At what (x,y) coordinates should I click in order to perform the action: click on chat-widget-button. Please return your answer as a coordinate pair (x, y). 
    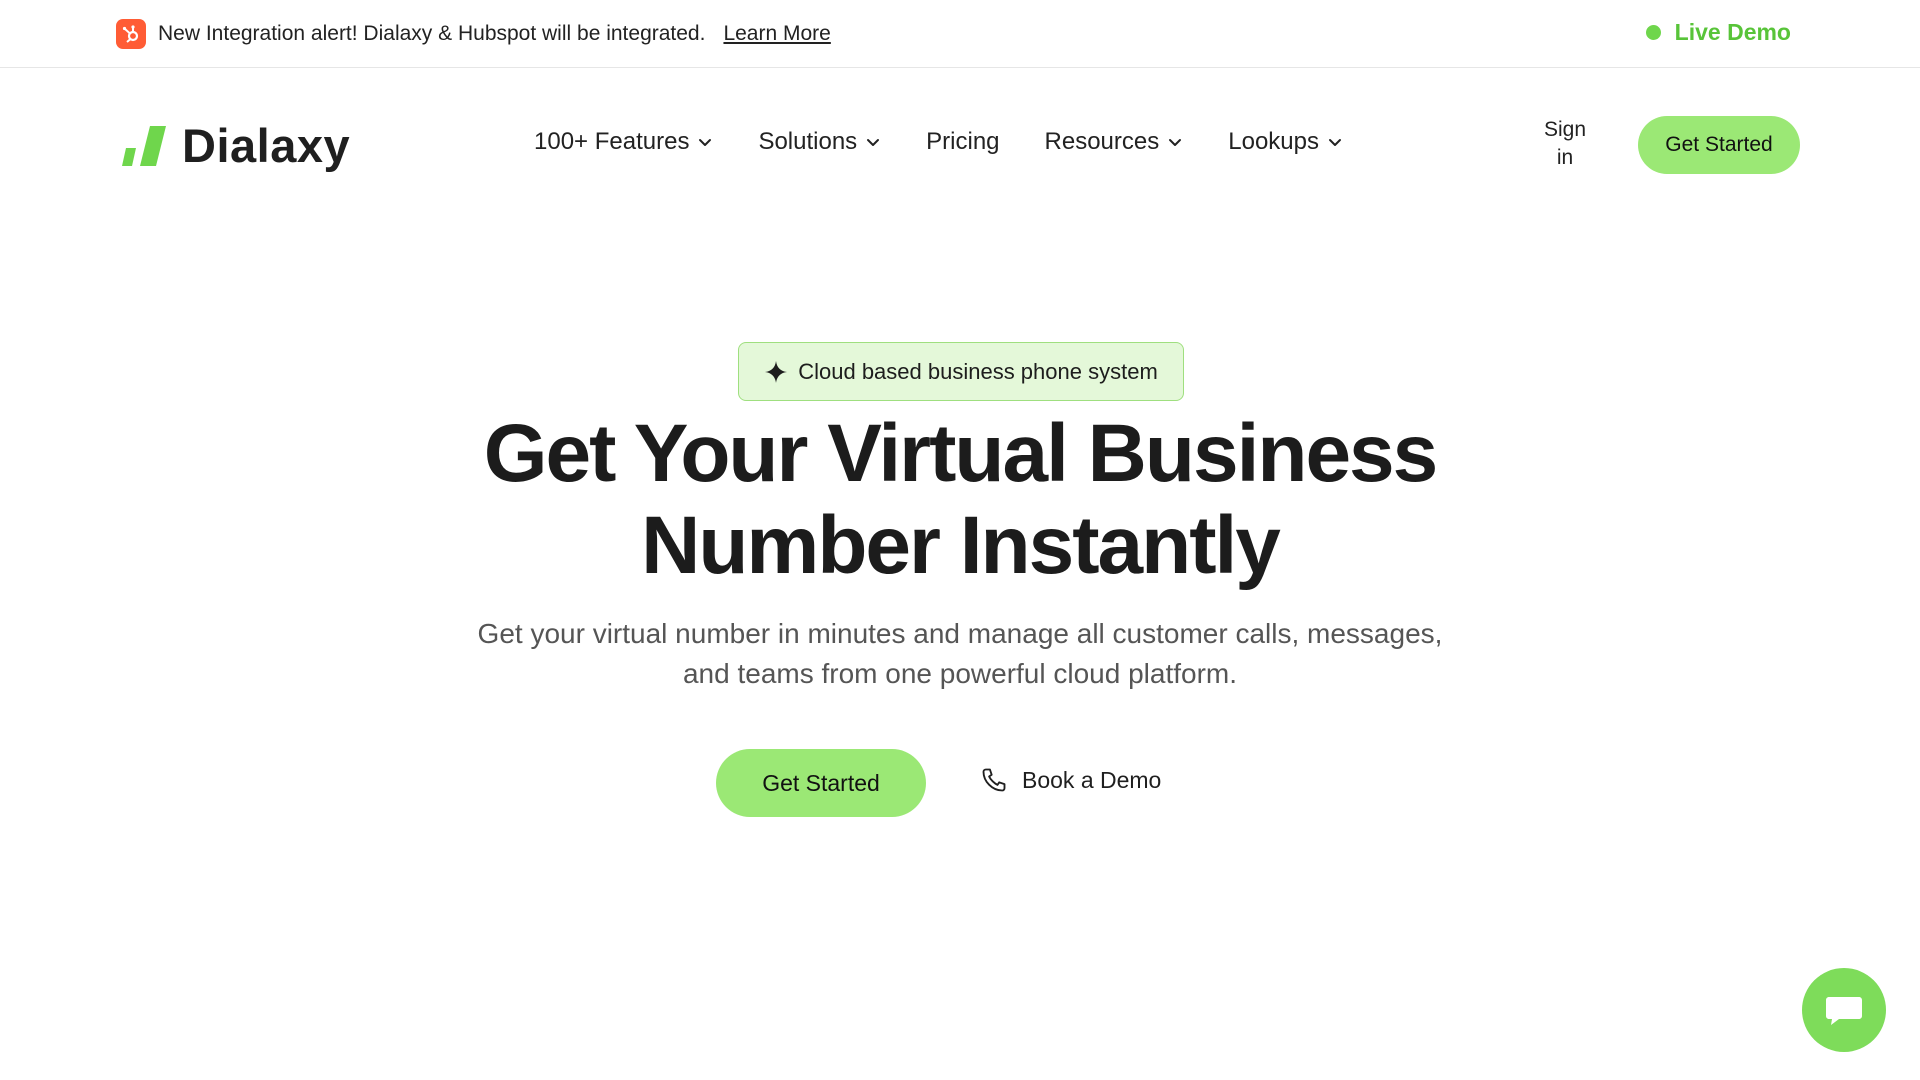
    Looking at the image, I should click on (1844, 1010).